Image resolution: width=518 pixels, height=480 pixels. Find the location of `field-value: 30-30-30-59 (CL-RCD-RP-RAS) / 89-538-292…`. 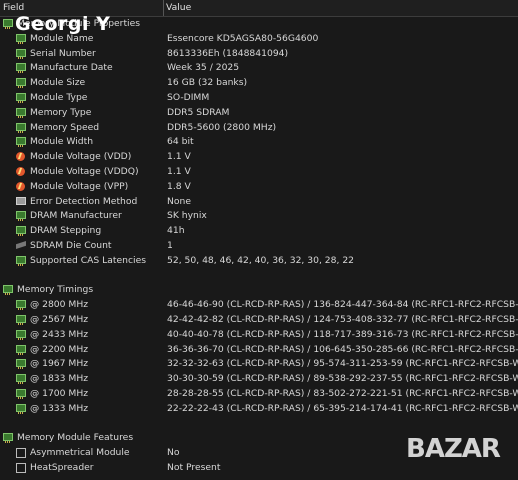

field-value: 30-30-30-59 (CL-RCD-RP-RAS) / 89-538-292… is located at coordinates (342, 379).